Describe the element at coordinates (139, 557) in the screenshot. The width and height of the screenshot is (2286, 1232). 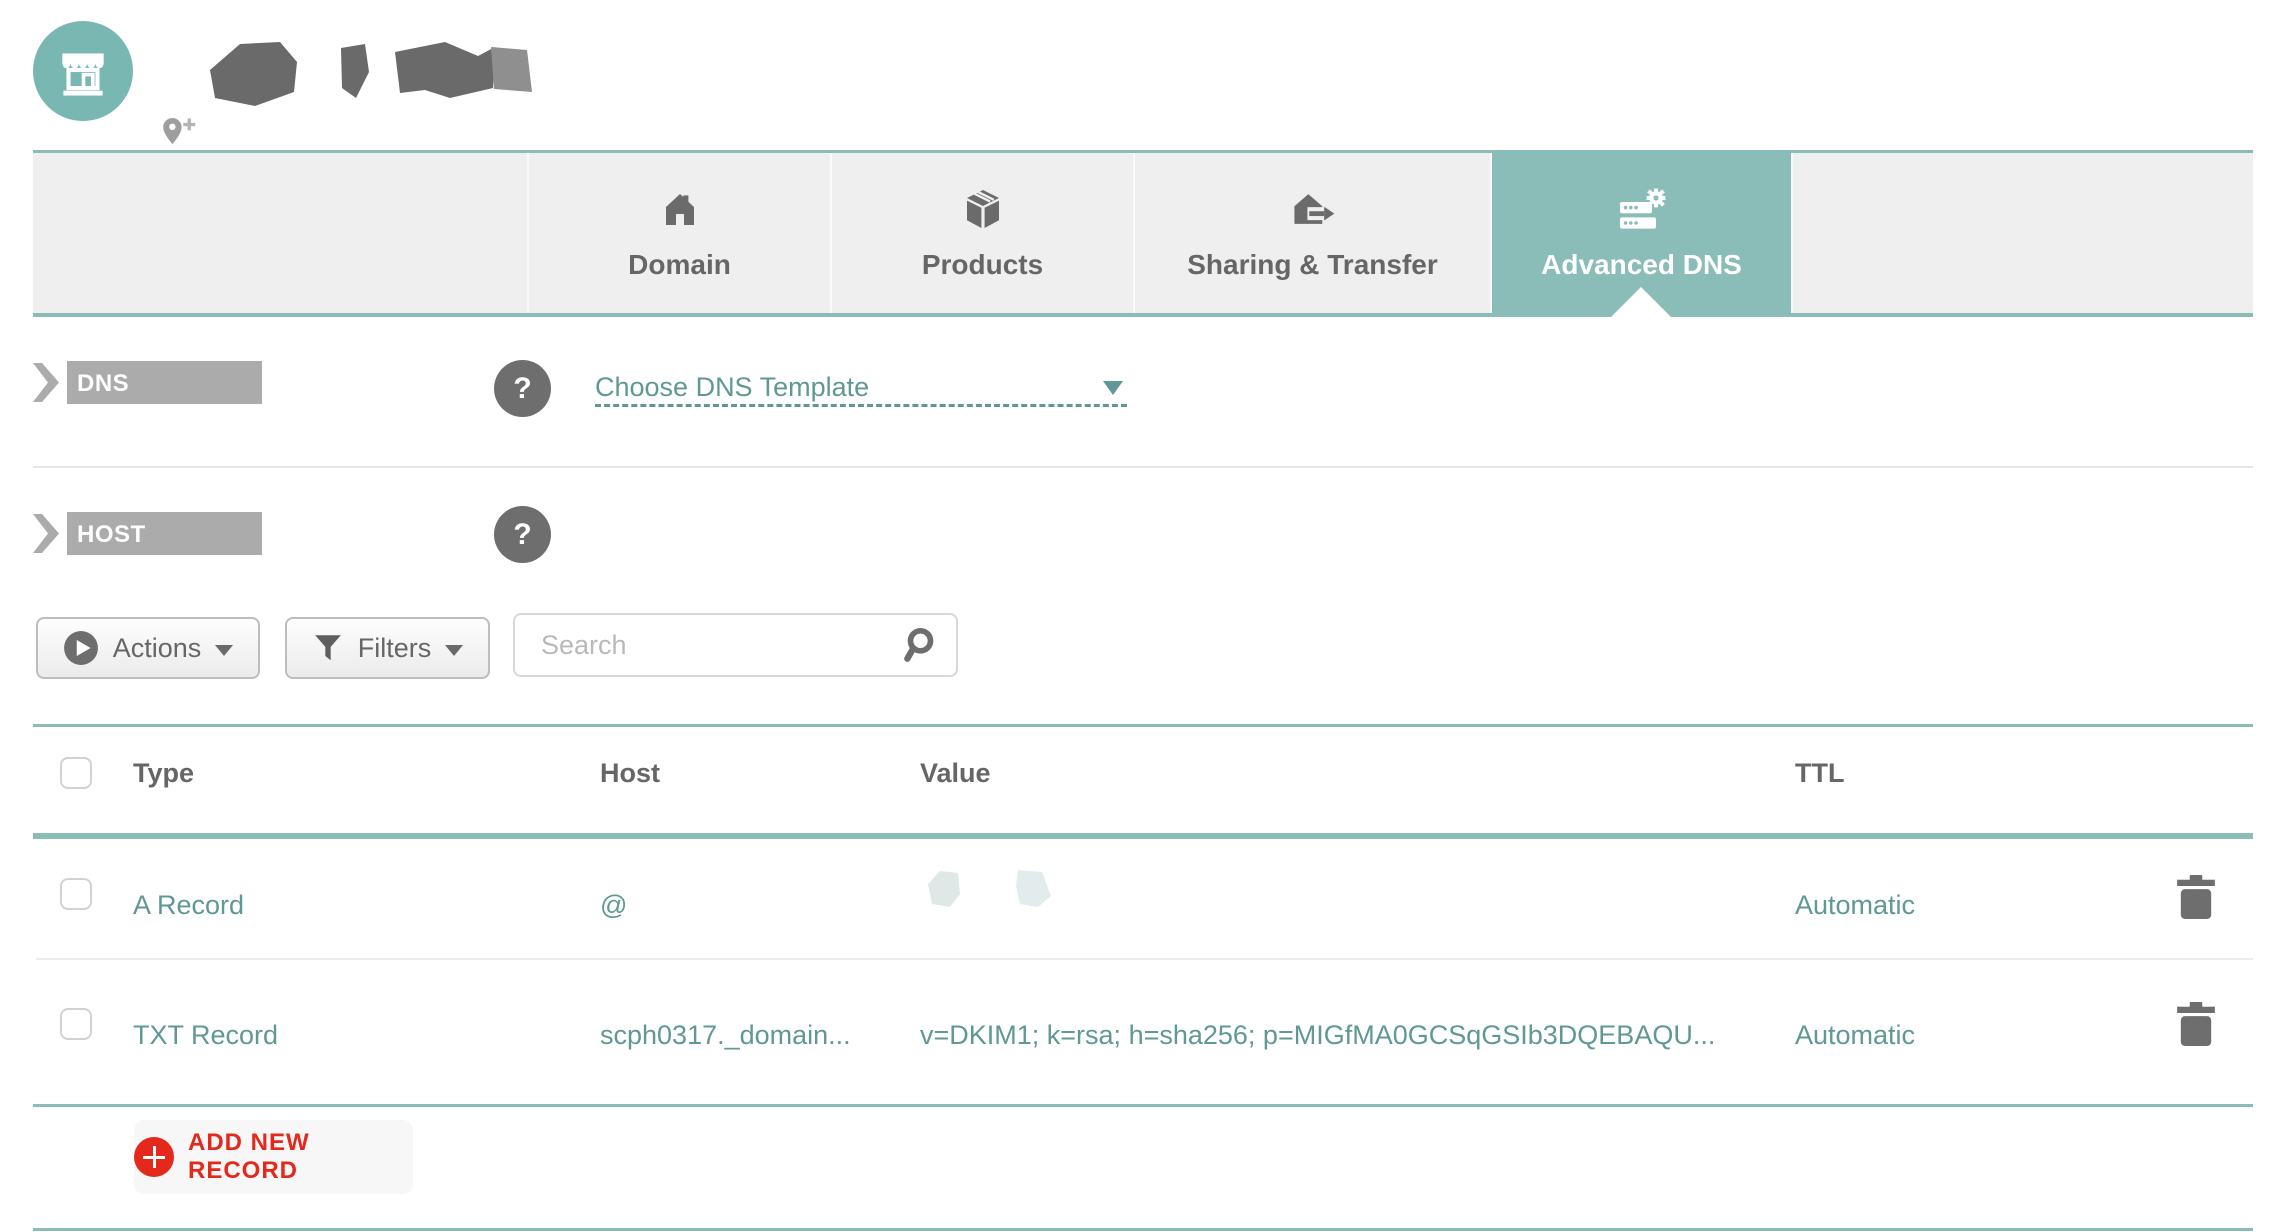
I see `section-label: HOST RECORDS` at that location.